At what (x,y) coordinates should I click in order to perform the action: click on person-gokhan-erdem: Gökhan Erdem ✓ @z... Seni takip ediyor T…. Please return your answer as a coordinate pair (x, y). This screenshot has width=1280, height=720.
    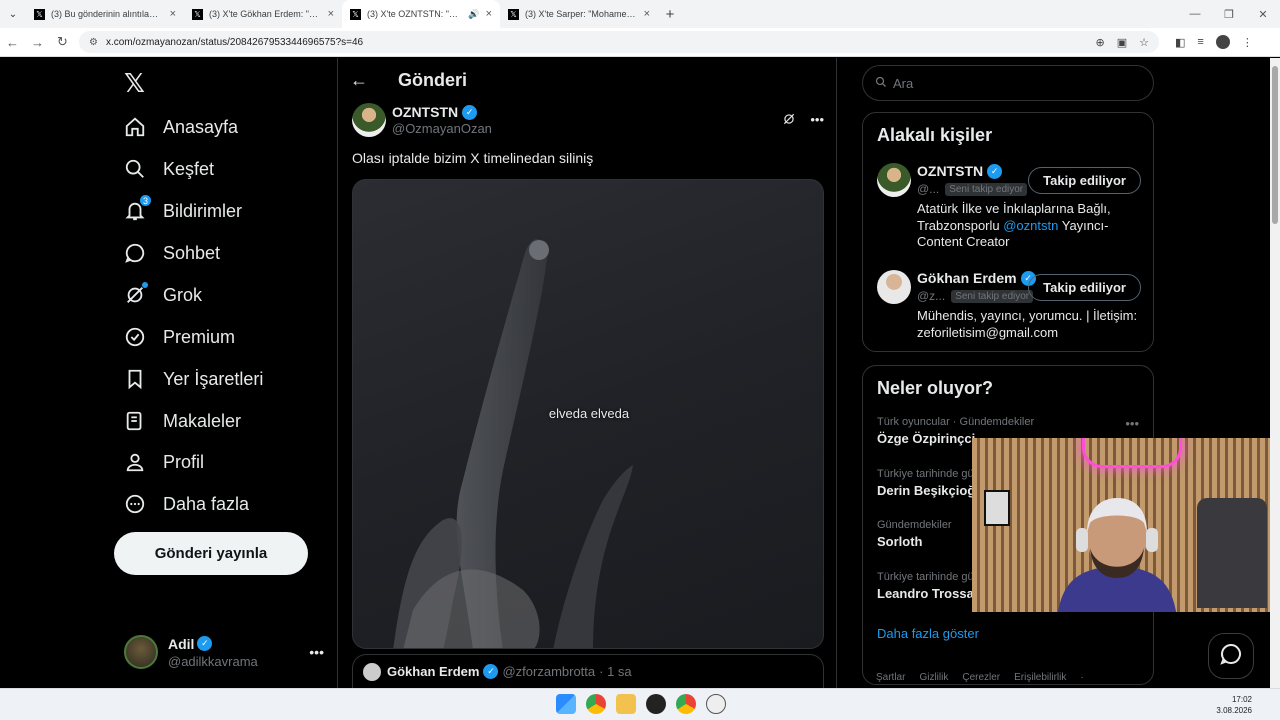
    Looking at the image, I should click on (1009, 307).